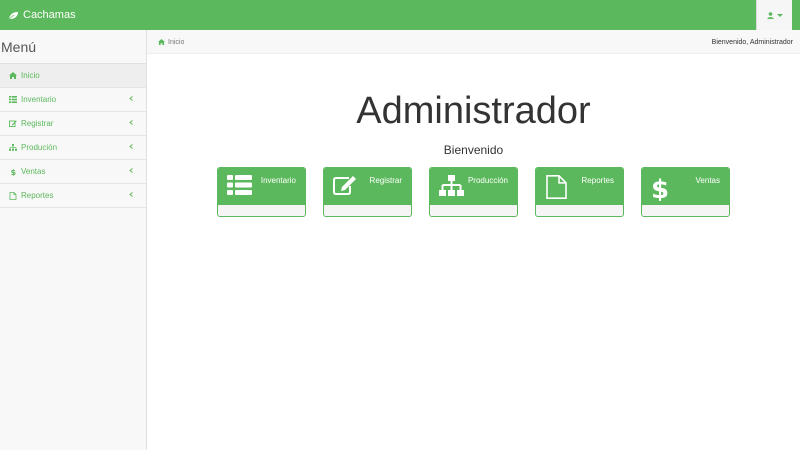  What do you see at coordinates (49, 15) in the screenshot?
I see `brand-name: Cachamas` at bounding box center [49, 15].